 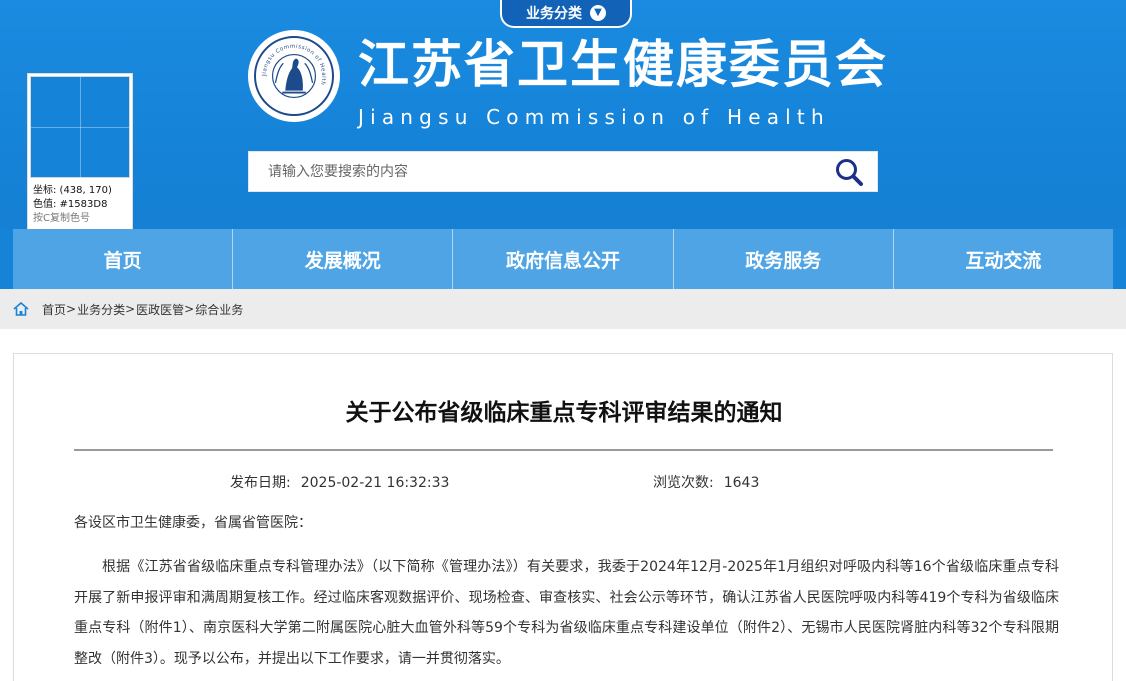 What do you see at coordinates (219, 309) in the screenshot?
I see `breadcrumb-general-affairs: 综合业务` at bounding box center [219, 309].